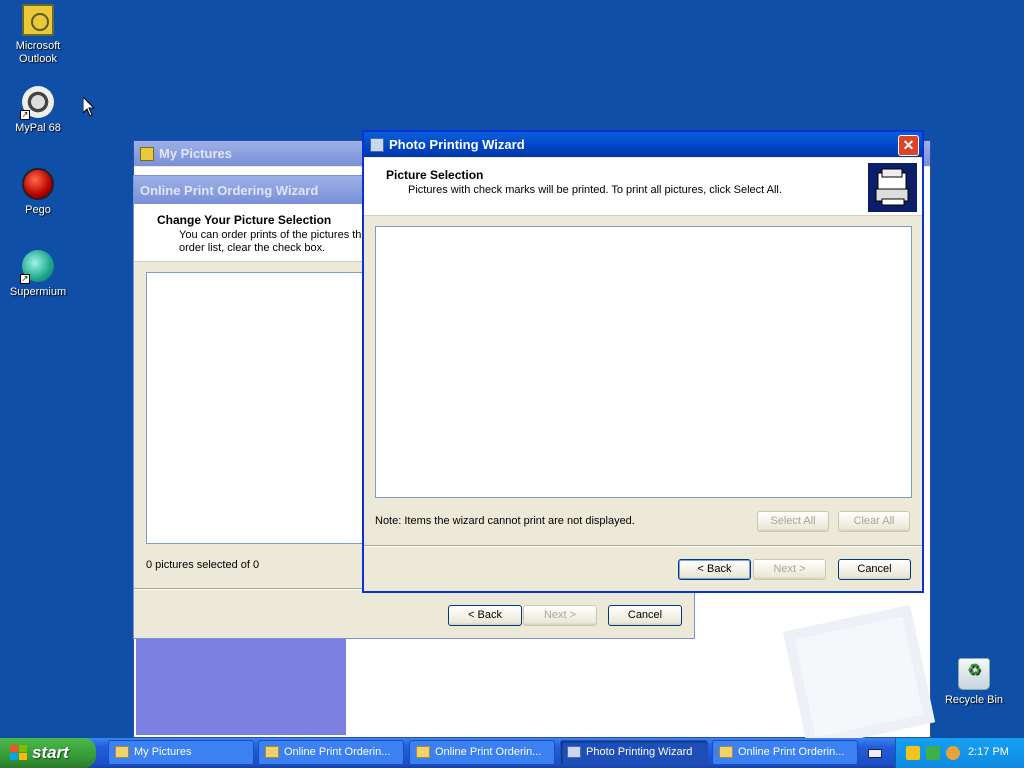 The image size is (1024, 768). Describe the element at coordinates (38, 292) in the screenshot. I see `desktop-icon-label: Supermium` at that location.